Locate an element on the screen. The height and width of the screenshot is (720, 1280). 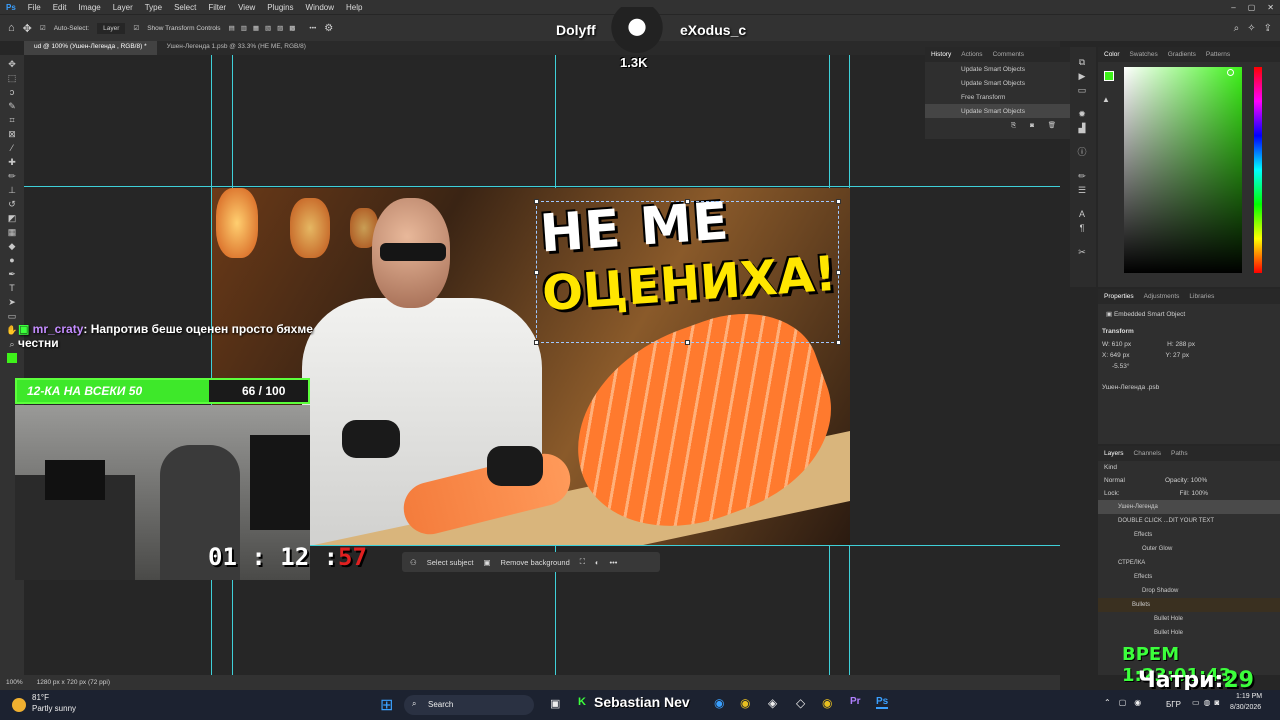
angle-field: -5.53° is located at coordinates (1189, 366).